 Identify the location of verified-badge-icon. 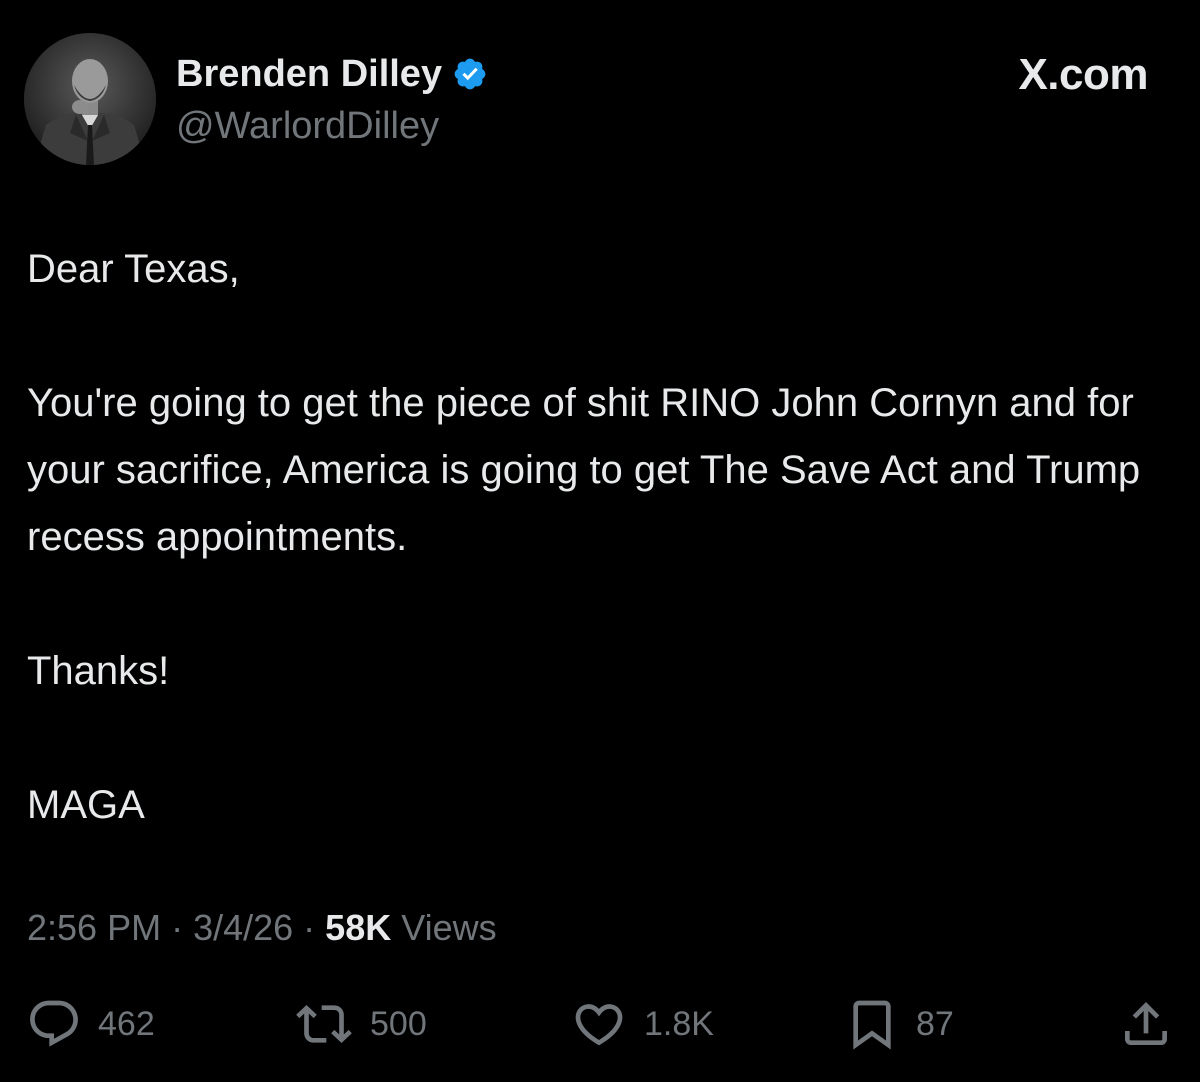
(470, 74).